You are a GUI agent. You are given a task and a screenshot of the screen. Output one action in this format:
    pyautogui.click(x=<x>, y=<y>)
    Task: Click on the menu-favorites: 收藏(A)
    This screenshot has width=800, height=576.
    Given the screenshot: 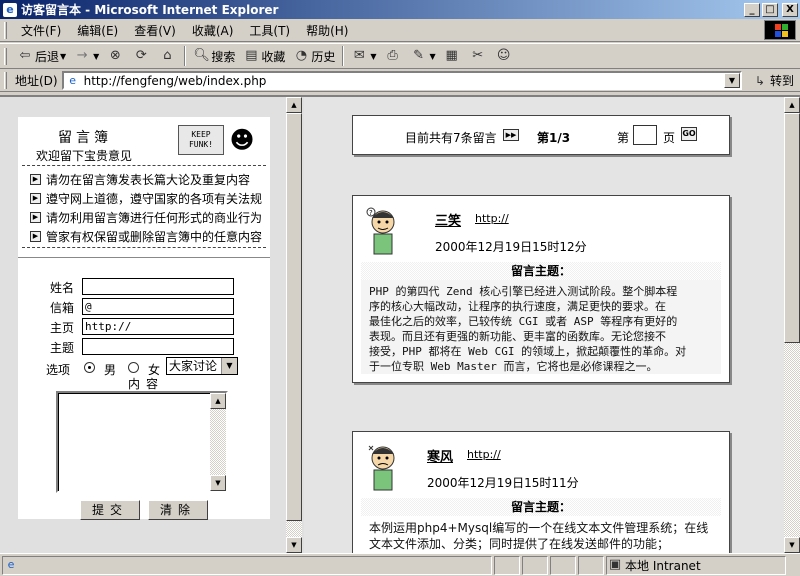 What is the action you would take?
    pyautogui.click(x=213, y=30)
    